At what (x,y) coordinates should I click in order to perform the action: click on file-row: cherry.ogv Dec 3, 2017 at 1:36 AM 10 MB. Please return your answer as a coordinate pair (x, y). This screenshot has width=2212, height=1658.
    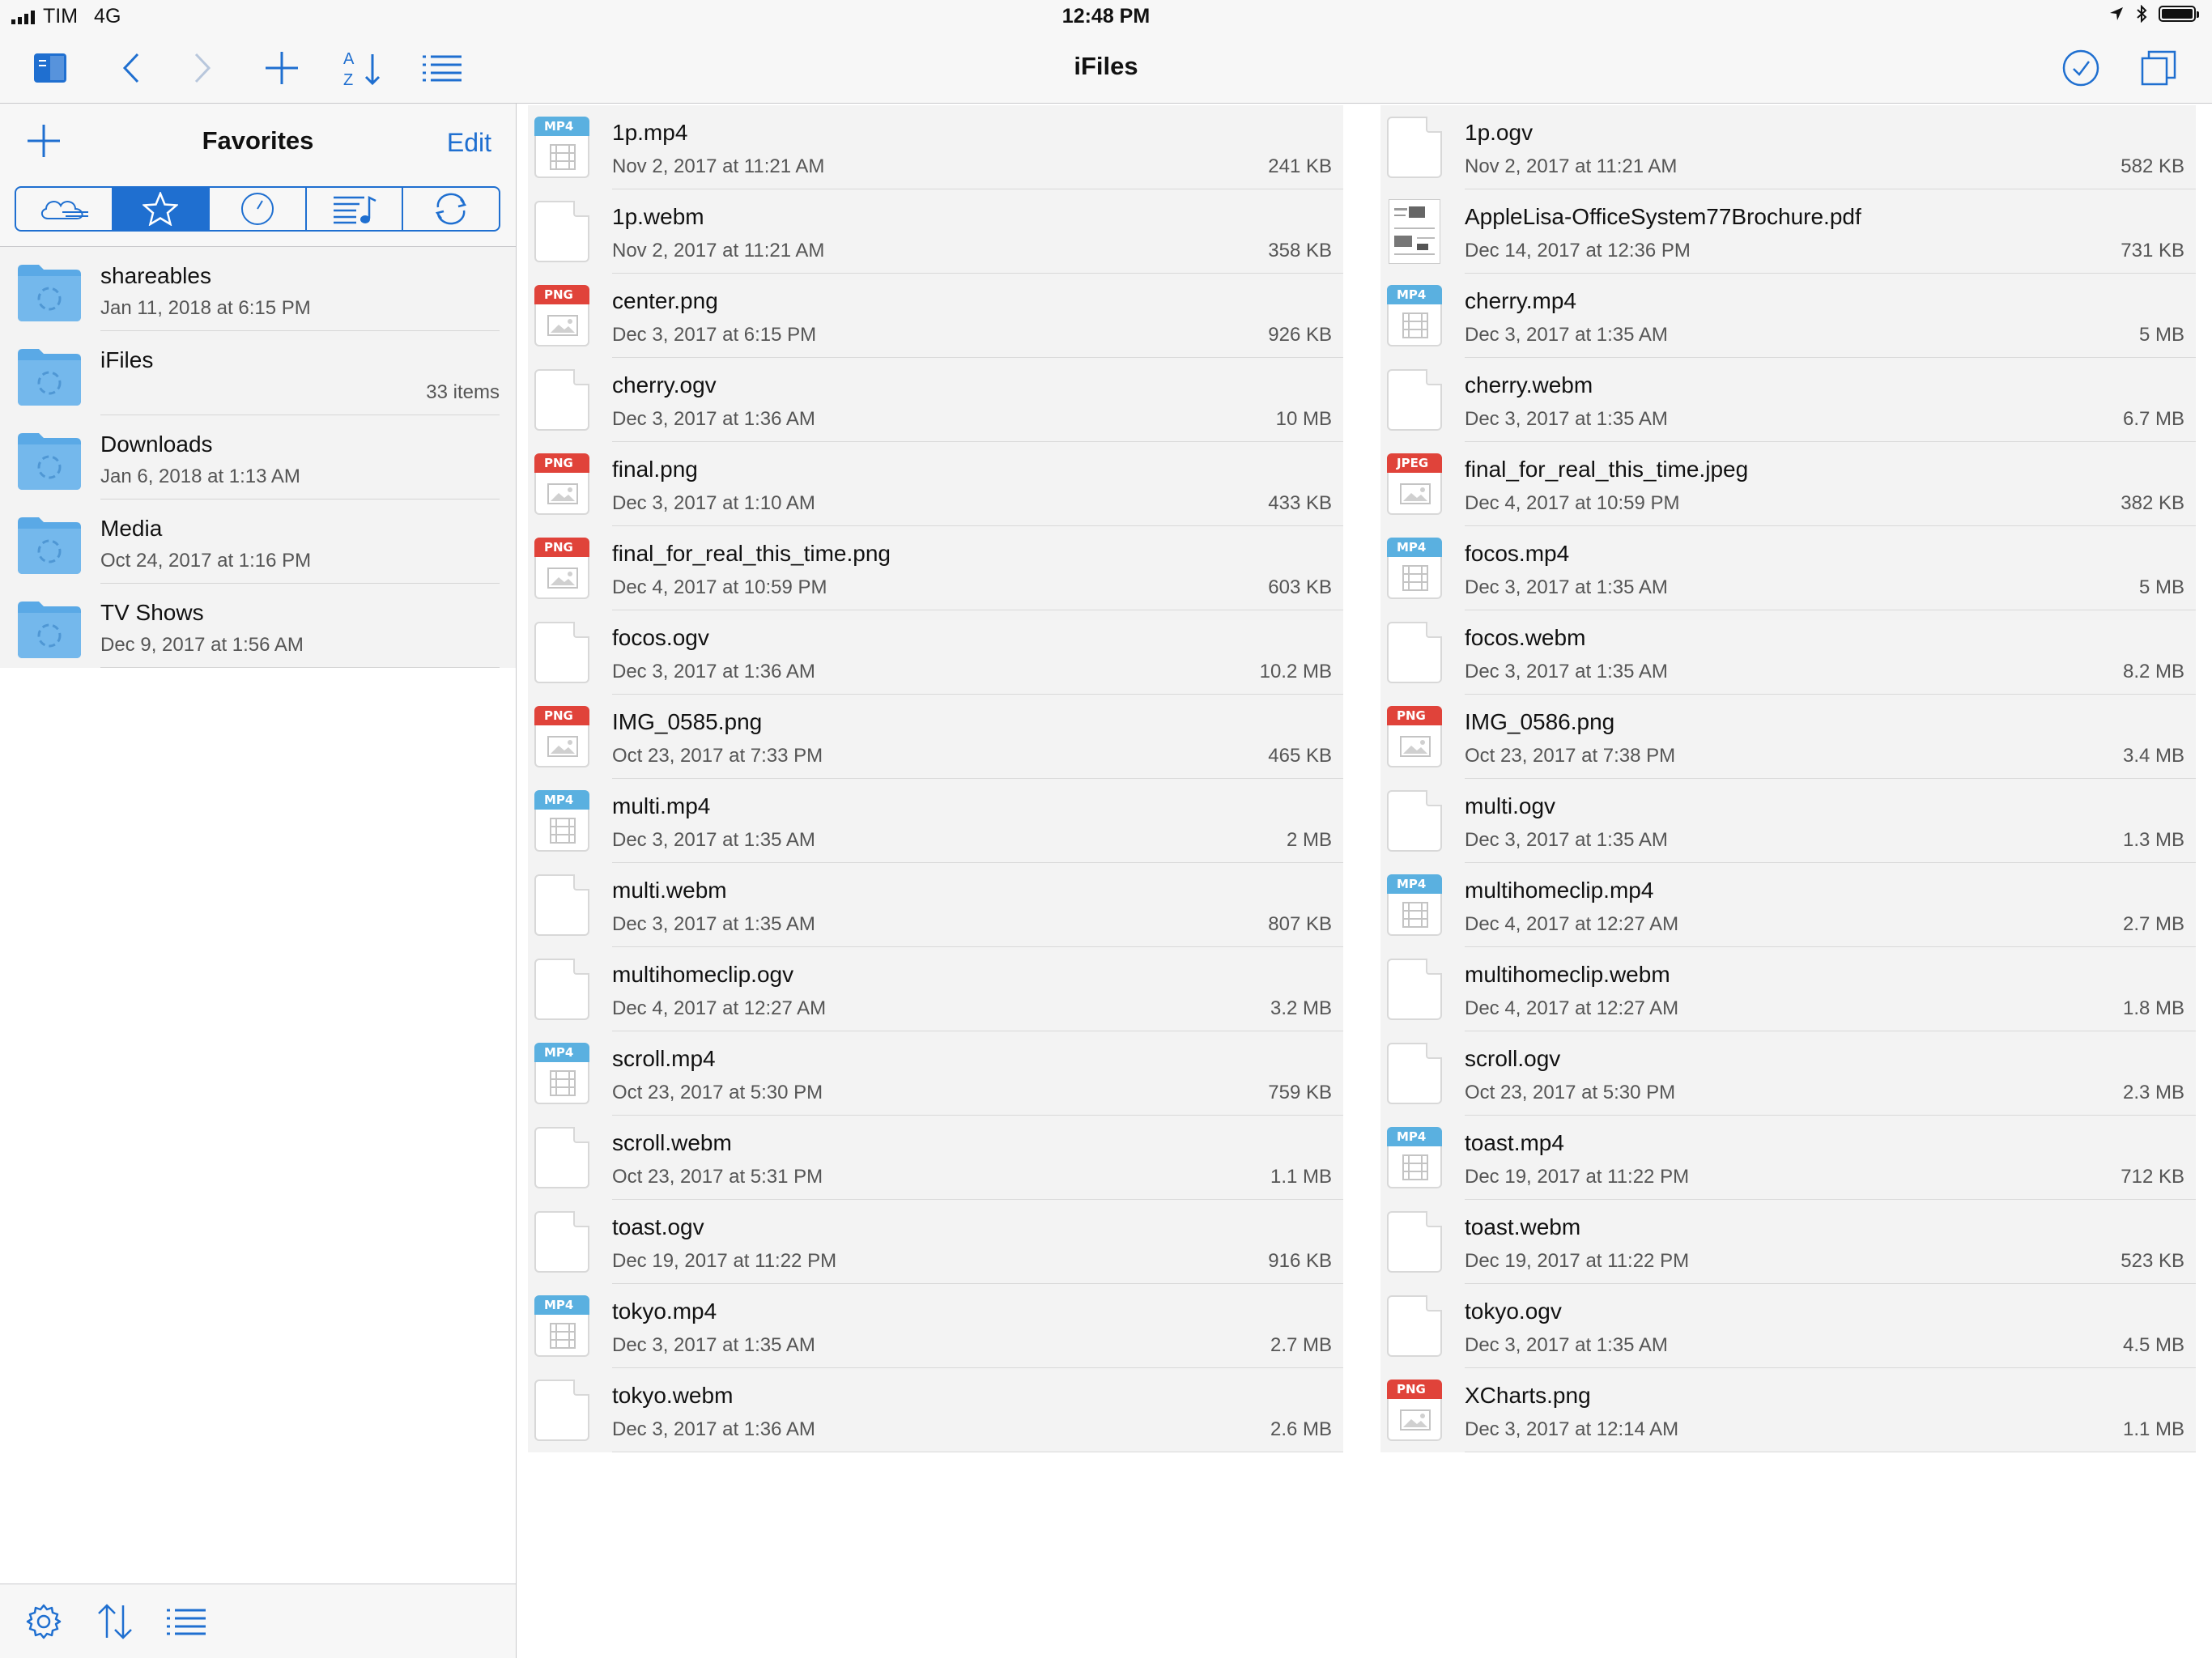
    Looking at the image, I should click on (936, 400).